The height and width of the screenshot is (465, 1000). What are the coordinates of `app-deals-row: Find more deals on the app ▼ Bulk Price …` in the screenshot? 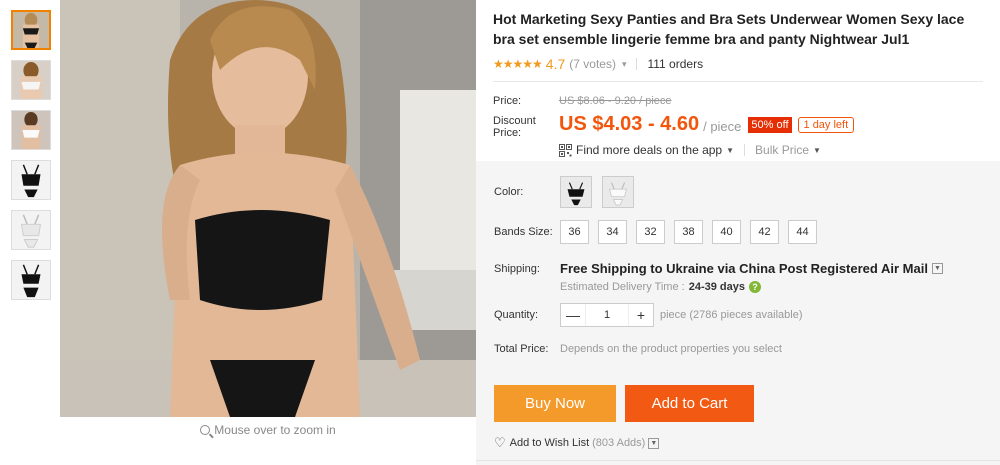 It's located at (746, 150).